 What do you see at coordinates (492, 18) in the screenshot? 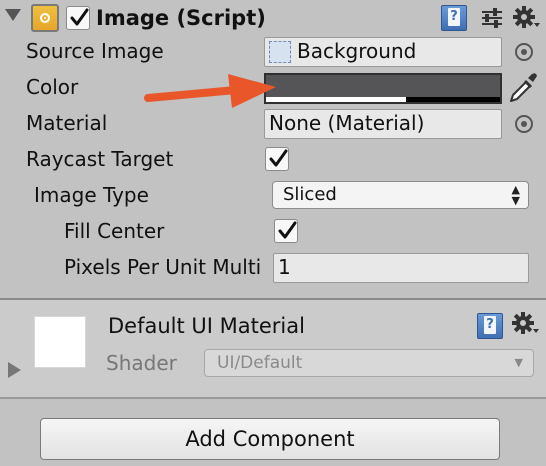
I see `presets-sliders-icon` at bounding box center [492, 18].